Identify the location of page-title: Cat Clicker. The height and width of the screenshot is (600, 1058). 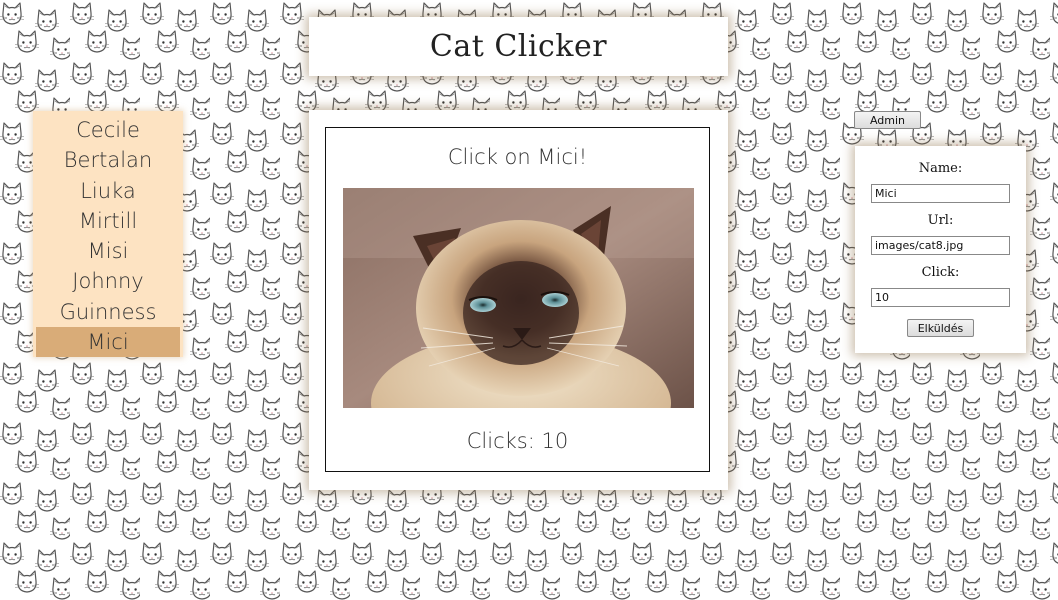
(518, 46).